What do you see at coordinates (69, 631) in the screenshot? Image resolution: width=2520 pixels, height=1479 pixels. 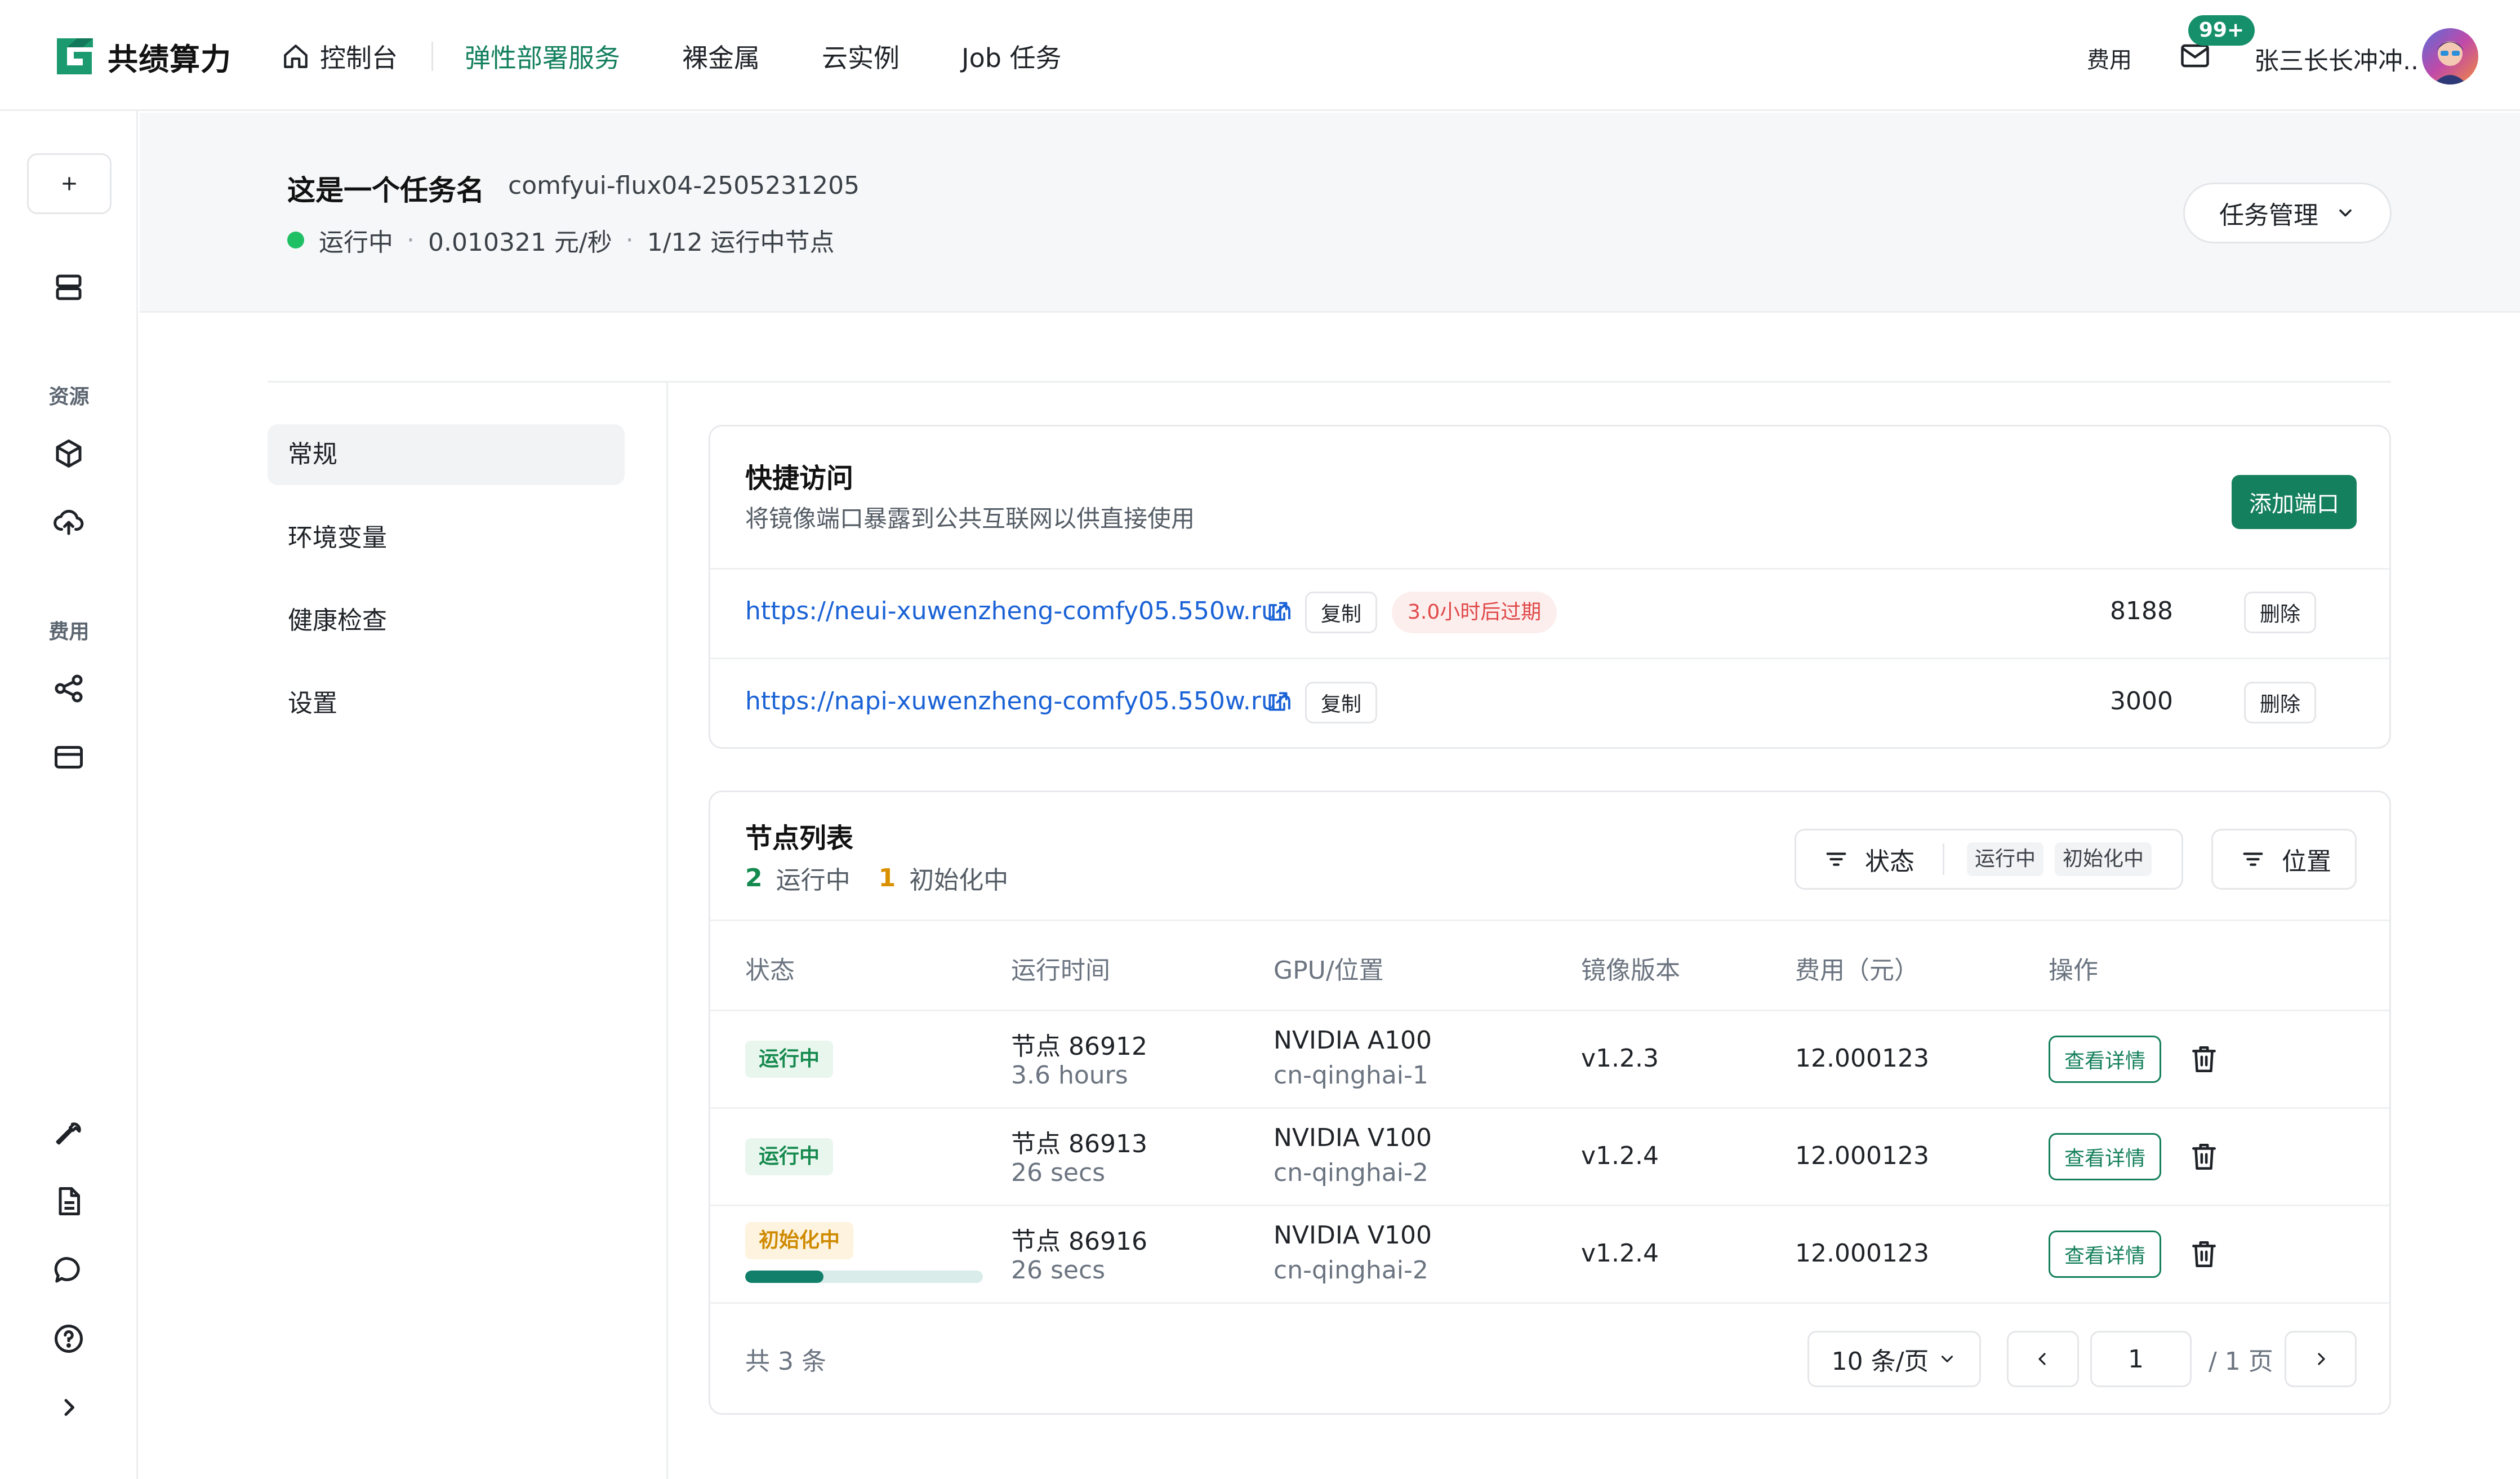 I see `rail-section-fees: 费用` at bounding box center [69, 631].